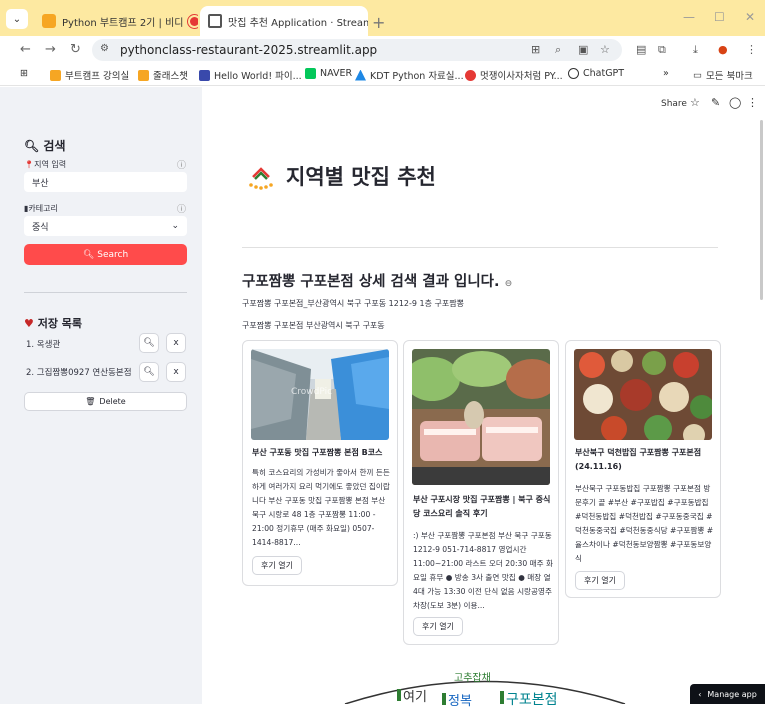  What do you see at coordinates (90, 401) in the screenshot?
I see `trash-icon: 🗑︎` at bounding box center [90, 401].